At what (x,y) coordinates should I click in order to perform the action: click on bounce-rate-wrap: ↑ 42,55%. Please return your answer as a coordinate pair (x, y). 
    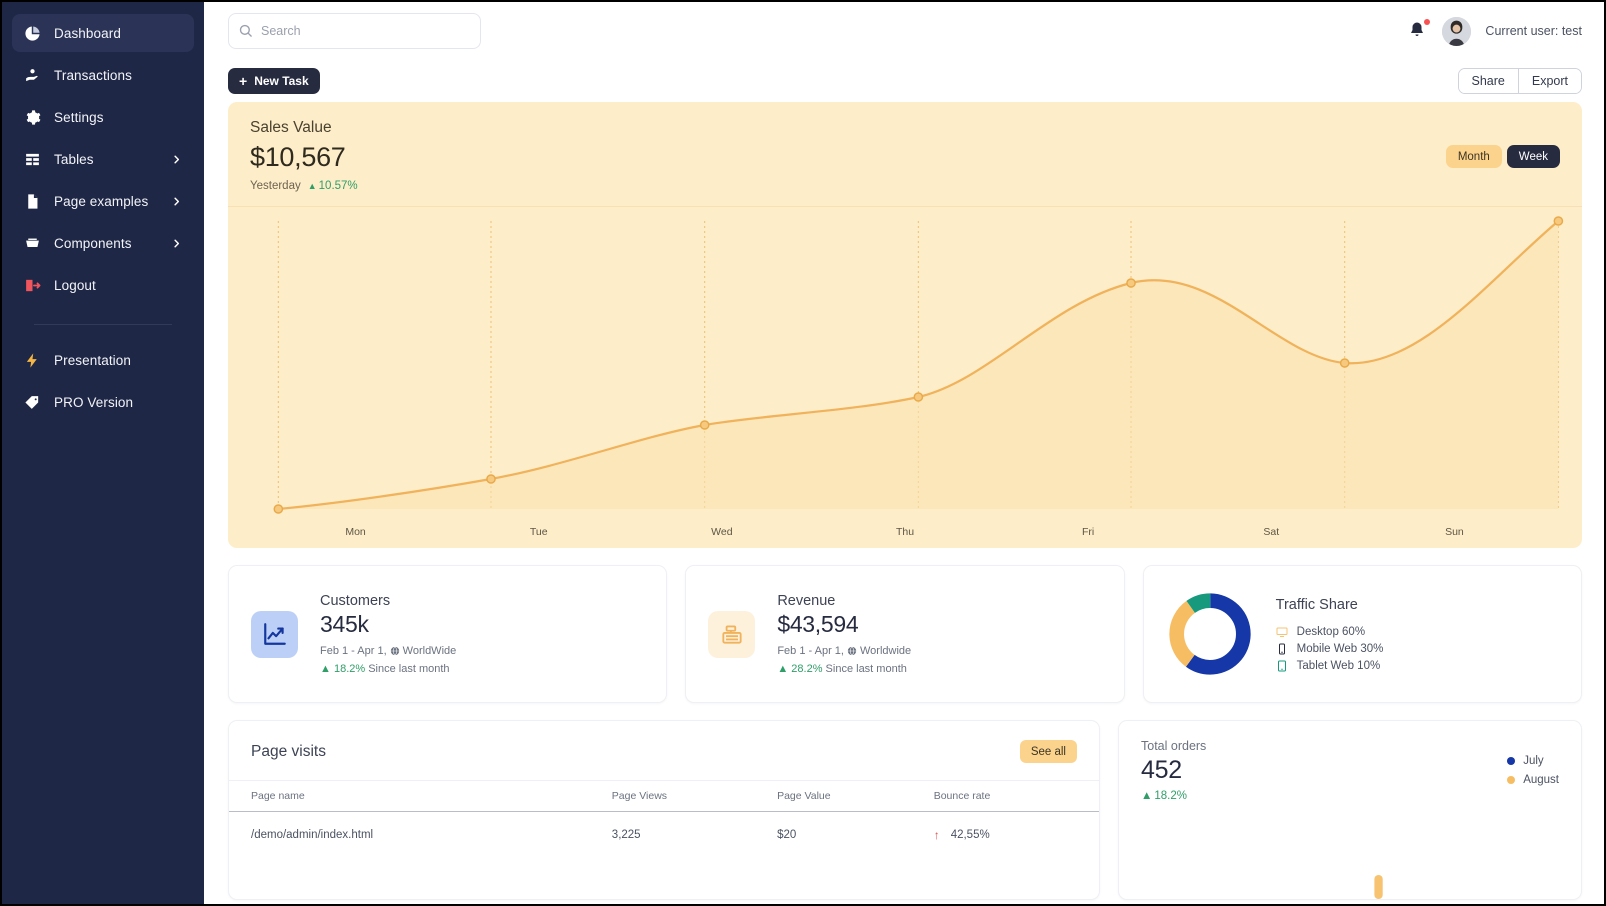
    Looking at the image, I should click on (1016, 835).